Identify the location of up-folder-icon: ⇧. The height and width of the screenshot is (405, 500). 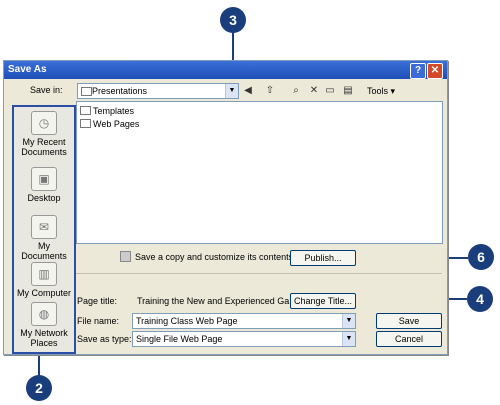
(270, 91).